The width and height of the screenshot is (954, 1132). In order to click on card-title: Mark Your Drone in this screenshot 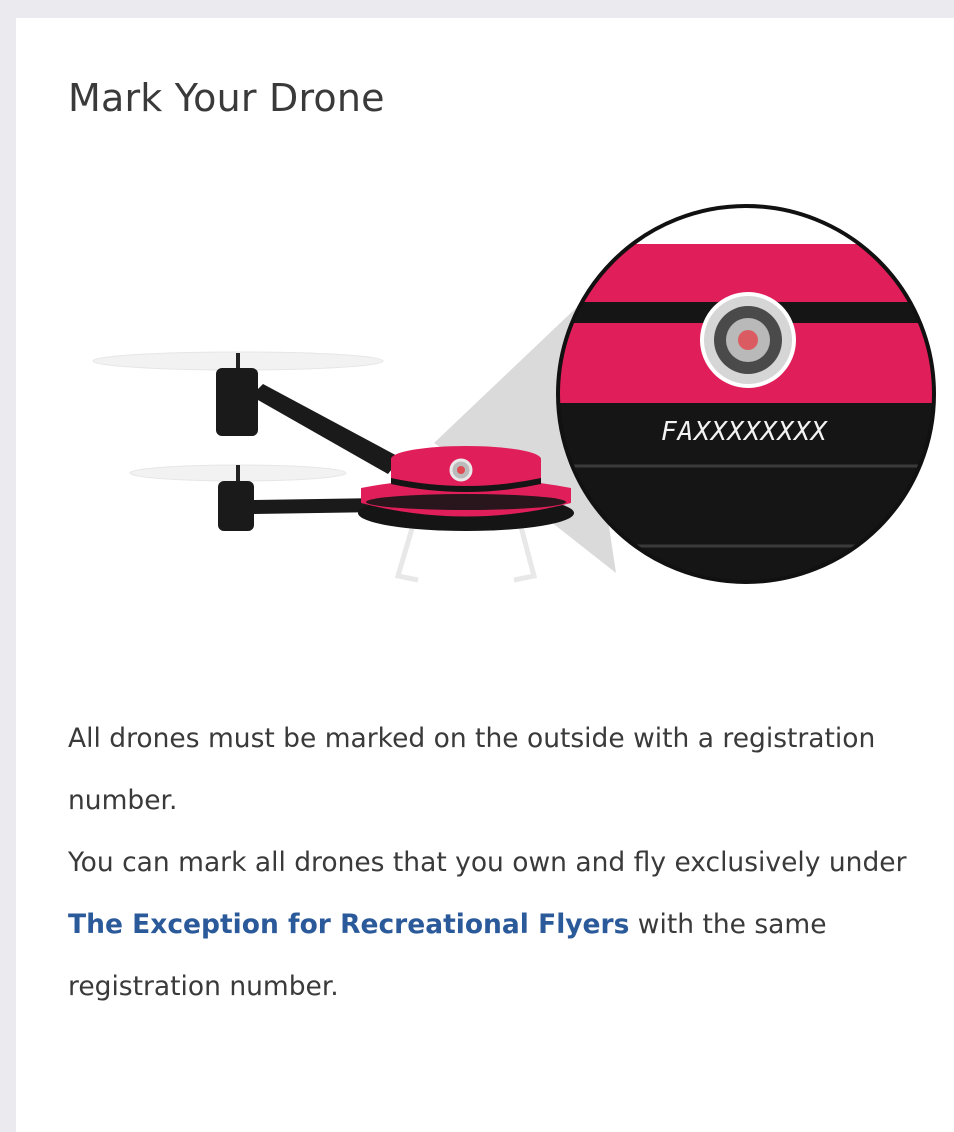, I will do `click(226, 98)`.